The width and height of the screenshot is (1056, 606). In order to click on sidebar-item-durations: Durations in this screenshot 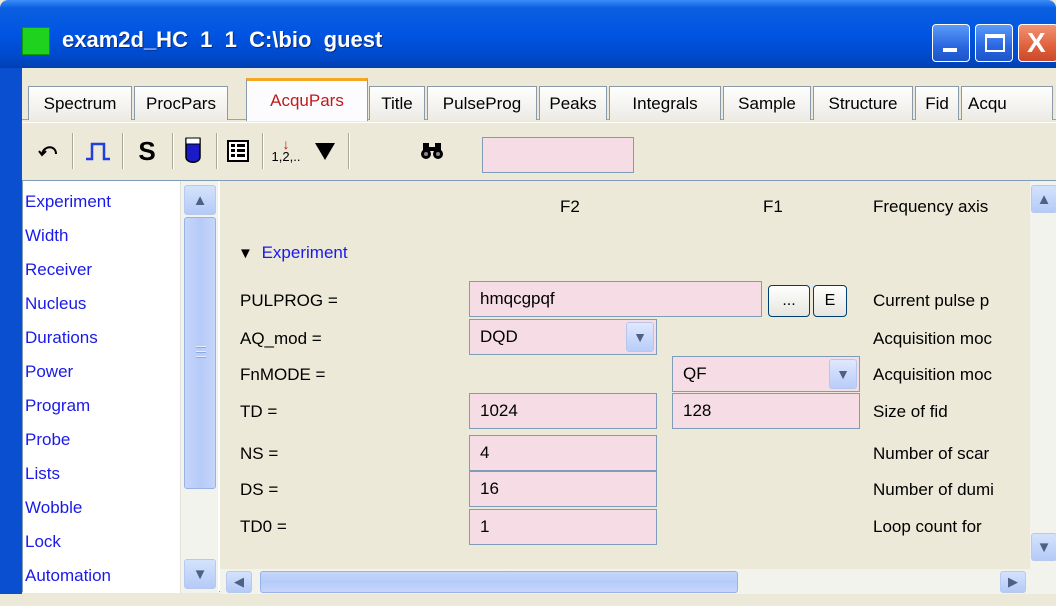, I will do `click(61, 338)`.